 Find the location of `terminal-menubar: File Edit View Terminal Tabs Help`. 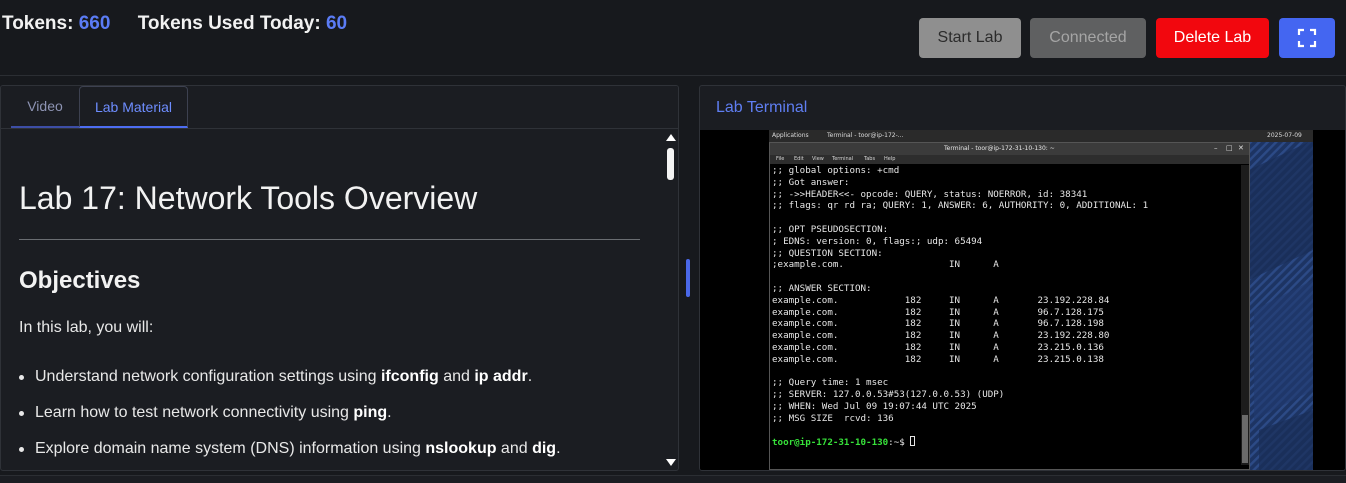

terminal-menubar: File Edit View Terminal Tabs Help is located at coordinates (1009, 159).